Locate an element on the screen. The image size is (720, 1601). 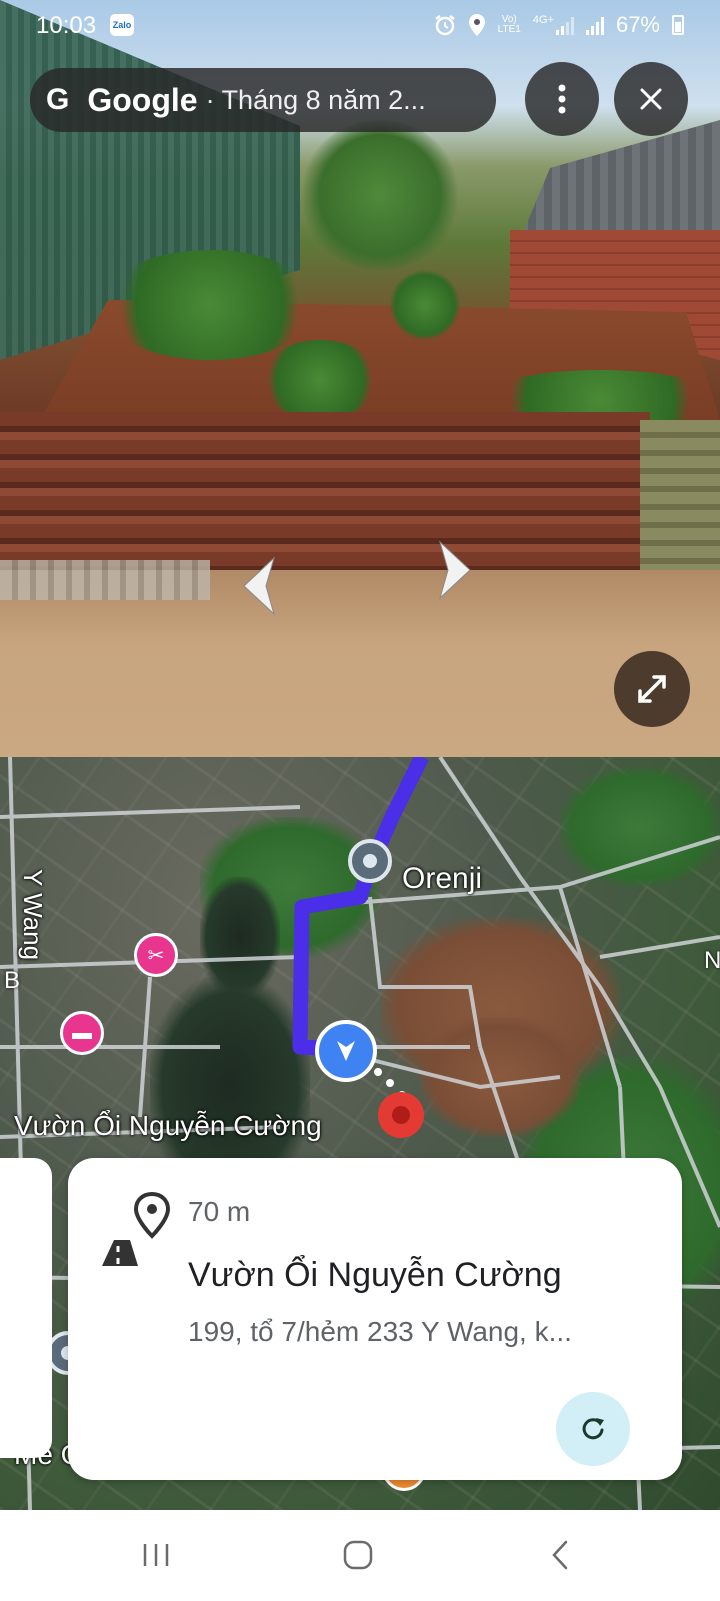
home-button is located at coordinates (358, 1555).